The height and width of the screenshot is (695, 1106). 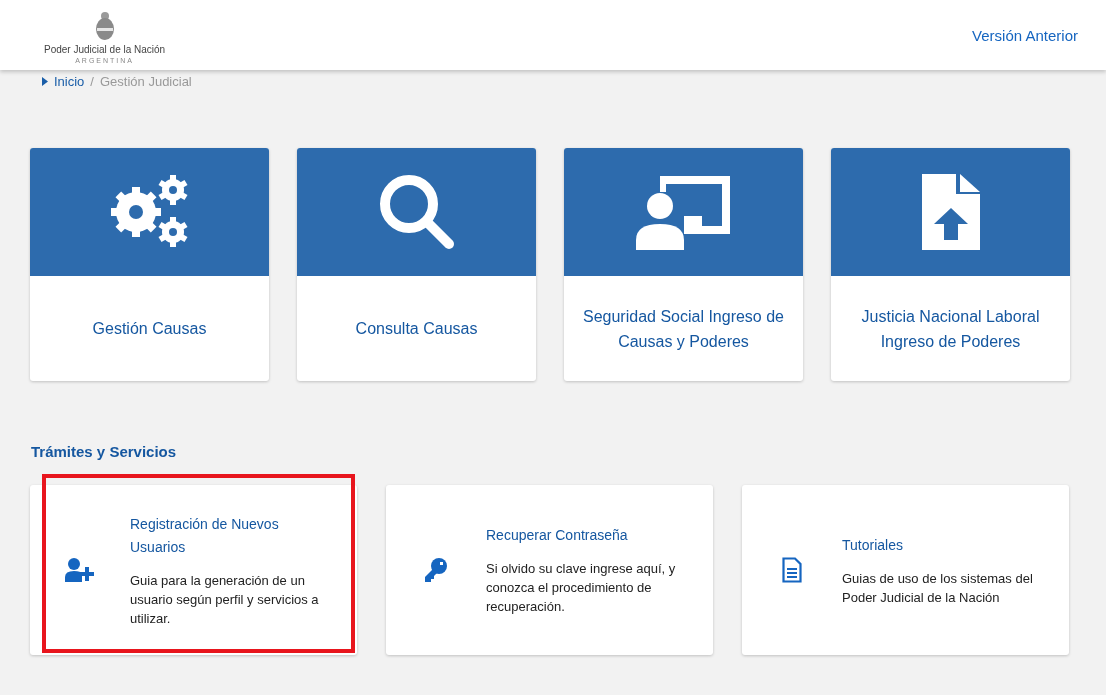 What do you see at coordinates (436, 570) in the screenshot?
I see `key-icon` at bounding box center [436, 570].